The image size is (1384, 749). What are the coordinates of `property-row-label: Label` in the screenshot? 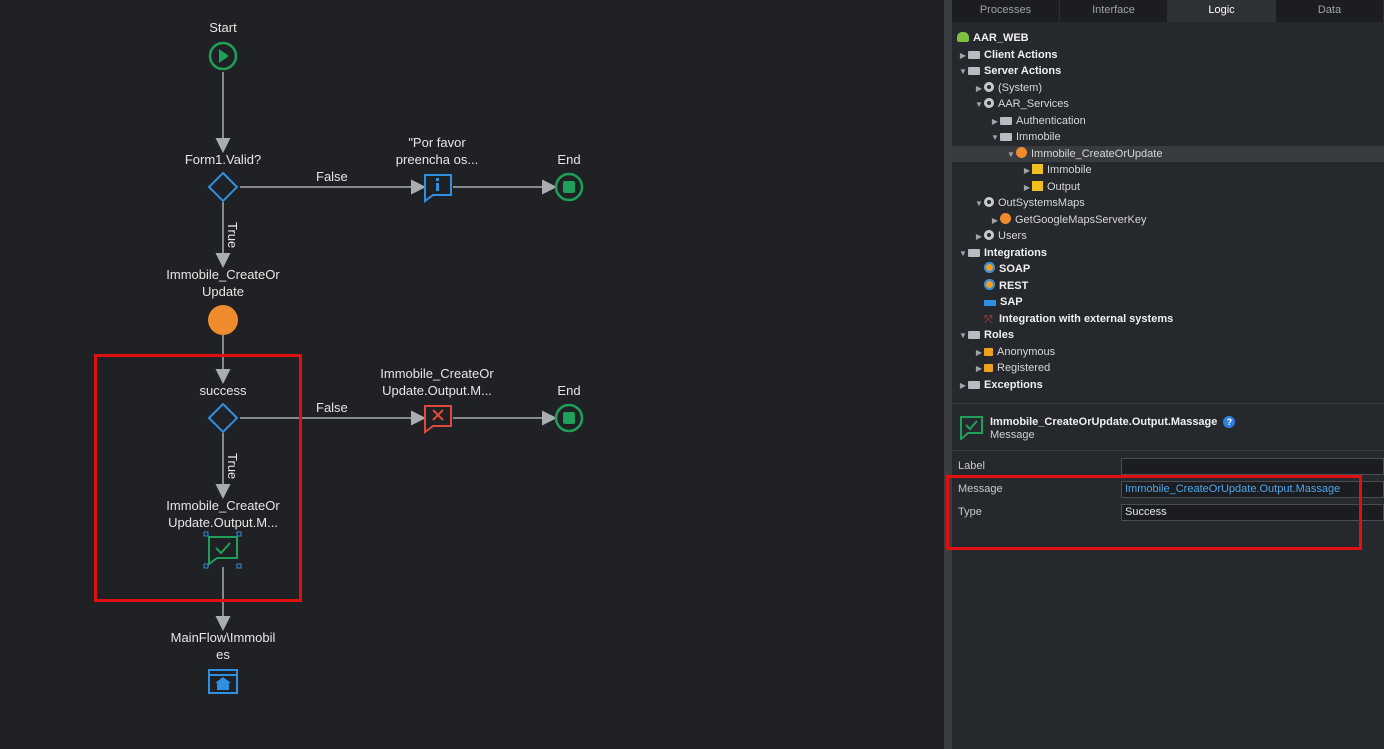 It's located at (1168, 467).